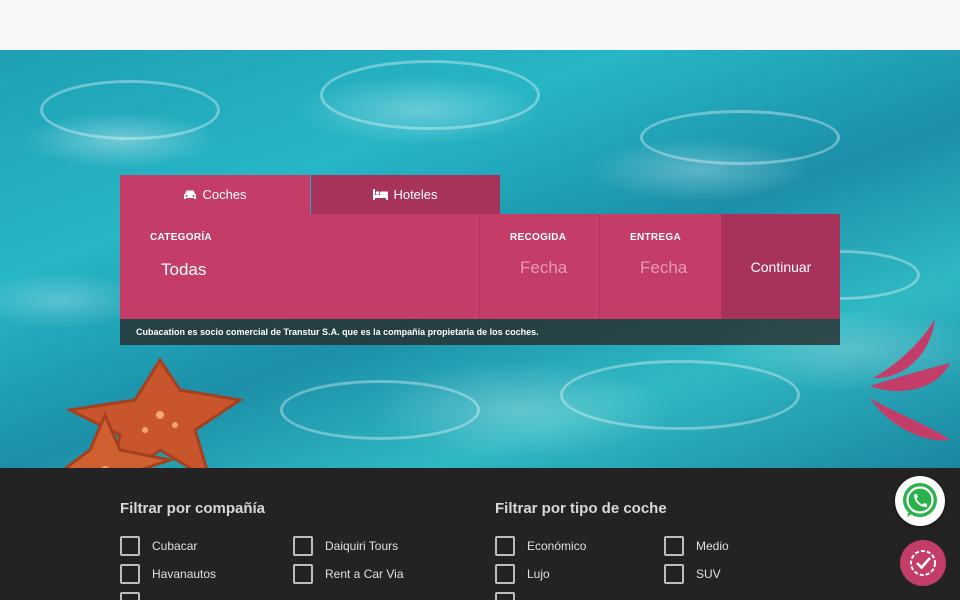 The image size is (960, 600). I want to click on checkbox-label: Medio, so click(712, 546).